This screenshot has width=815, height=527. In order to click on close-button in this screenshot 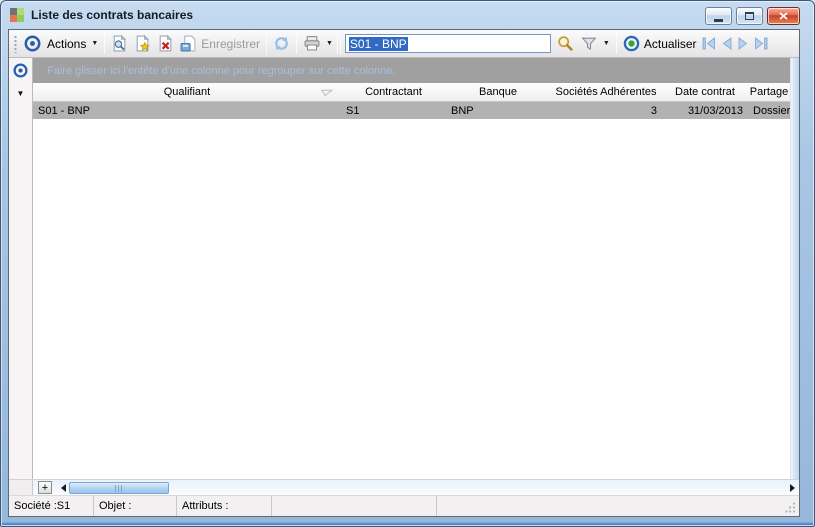, I will do `click(783, 16)`.